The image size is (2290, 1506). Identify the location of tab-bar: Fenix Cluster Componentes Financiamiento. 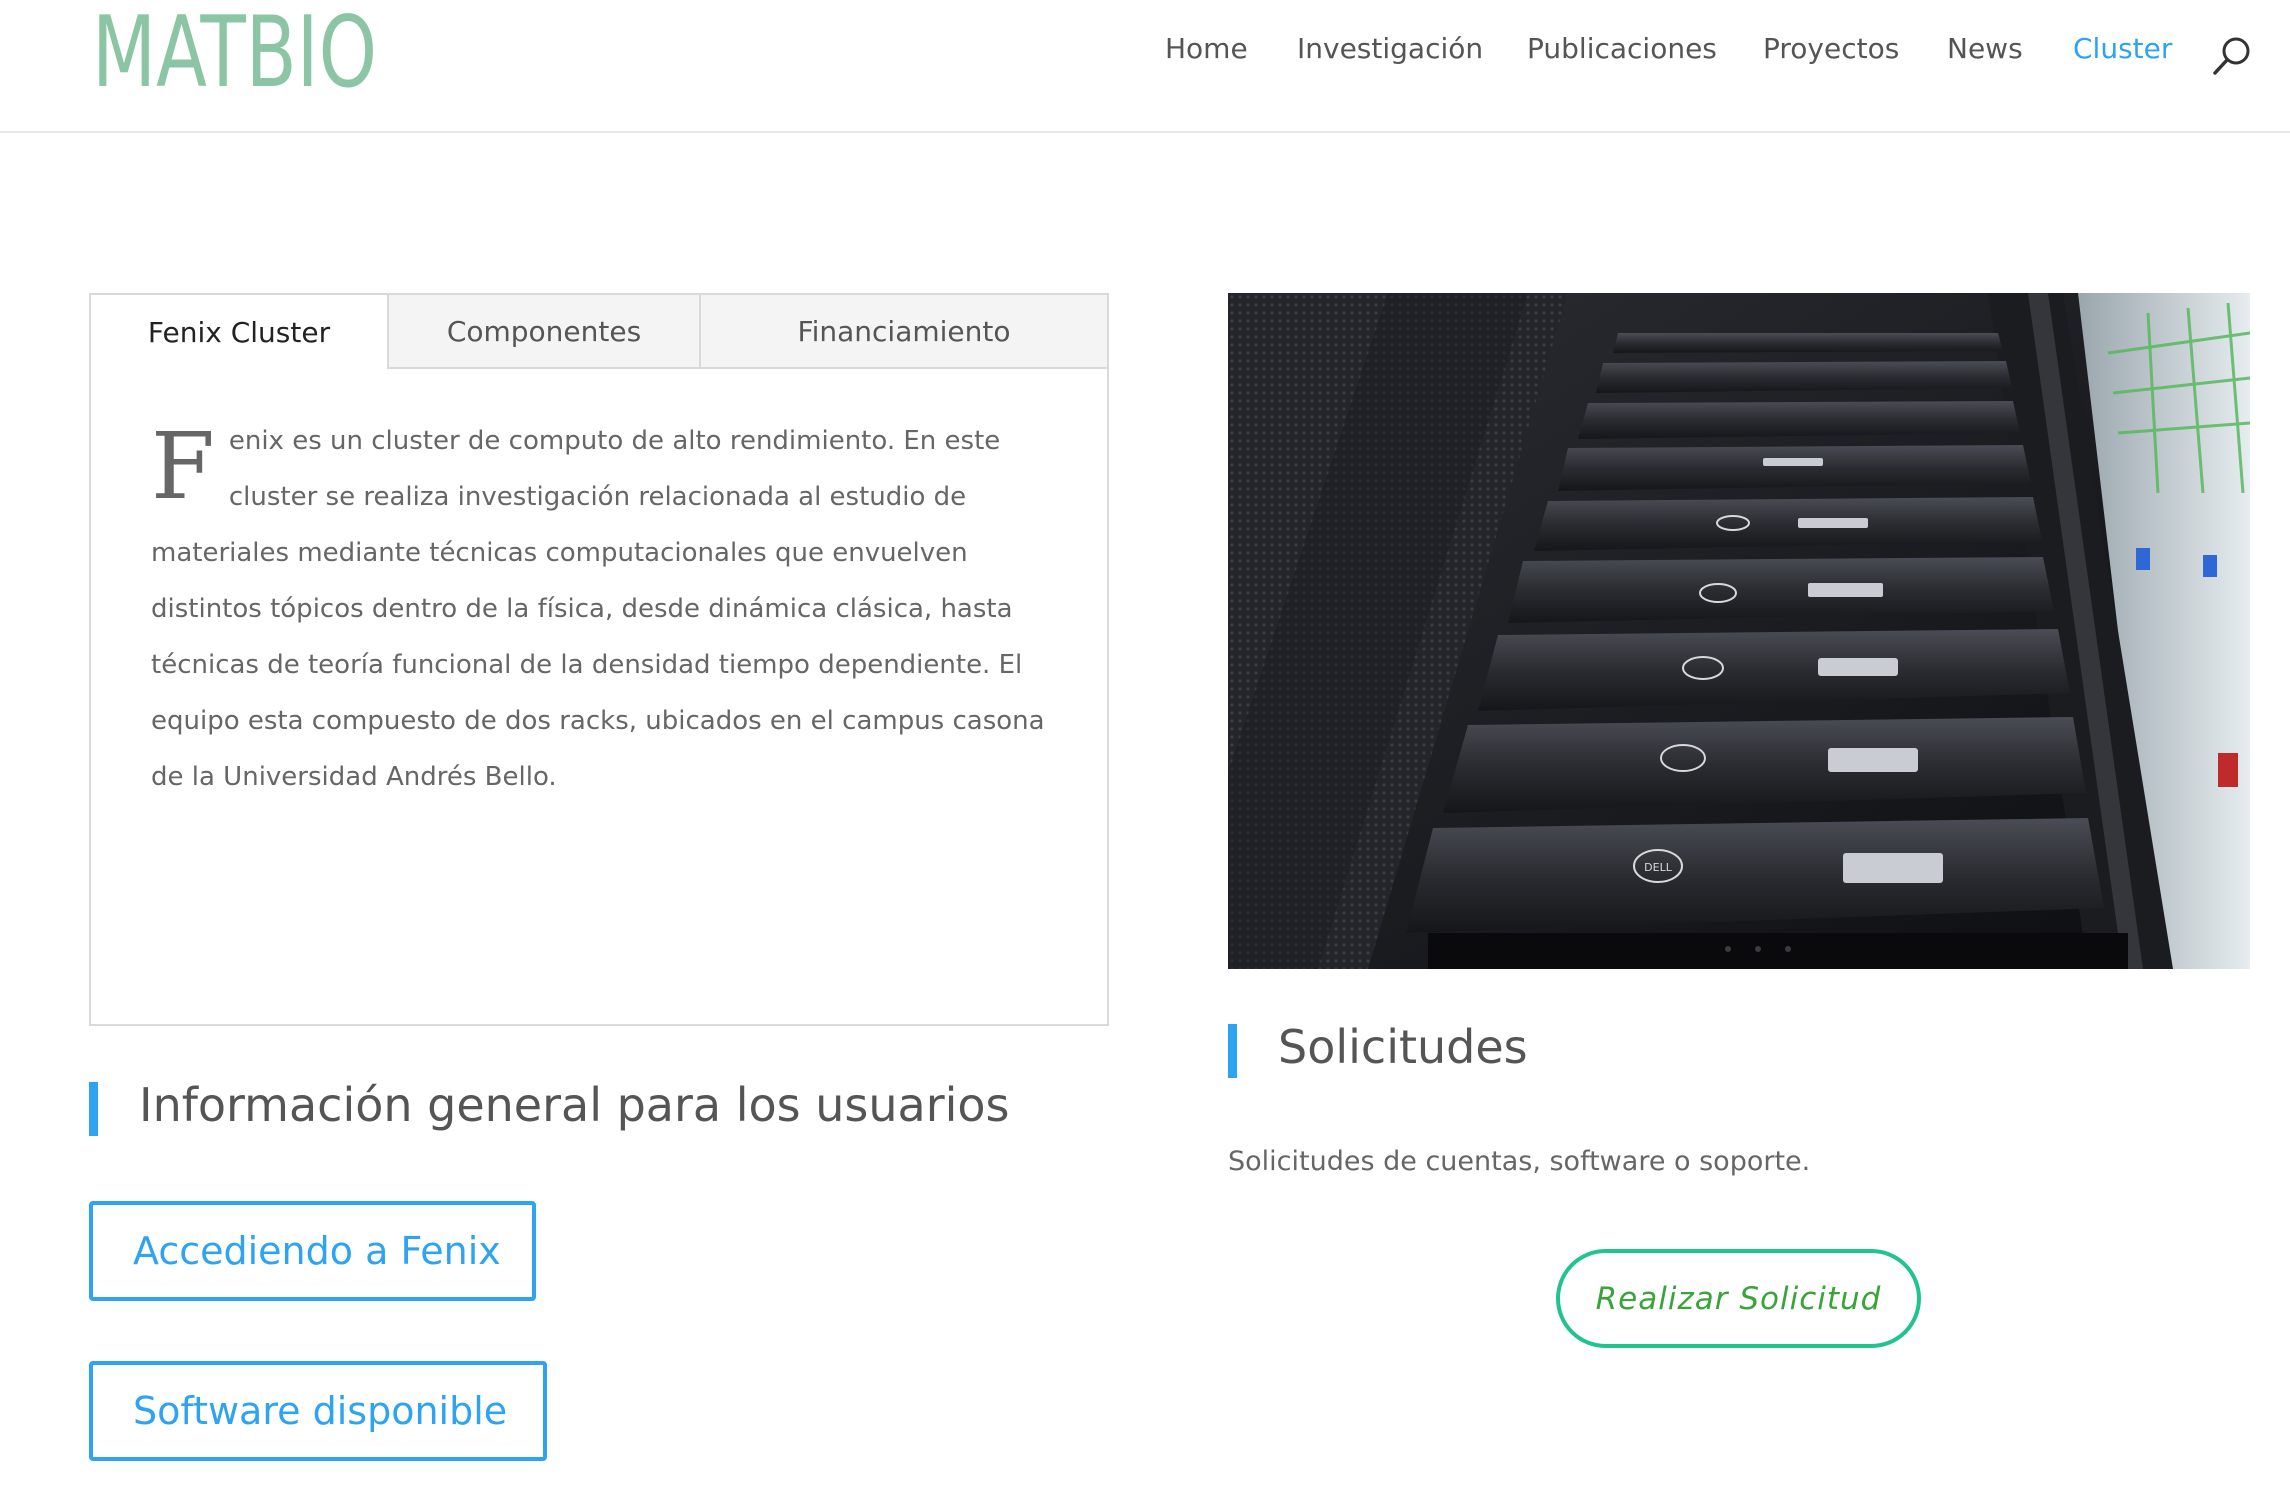
(599, 332).